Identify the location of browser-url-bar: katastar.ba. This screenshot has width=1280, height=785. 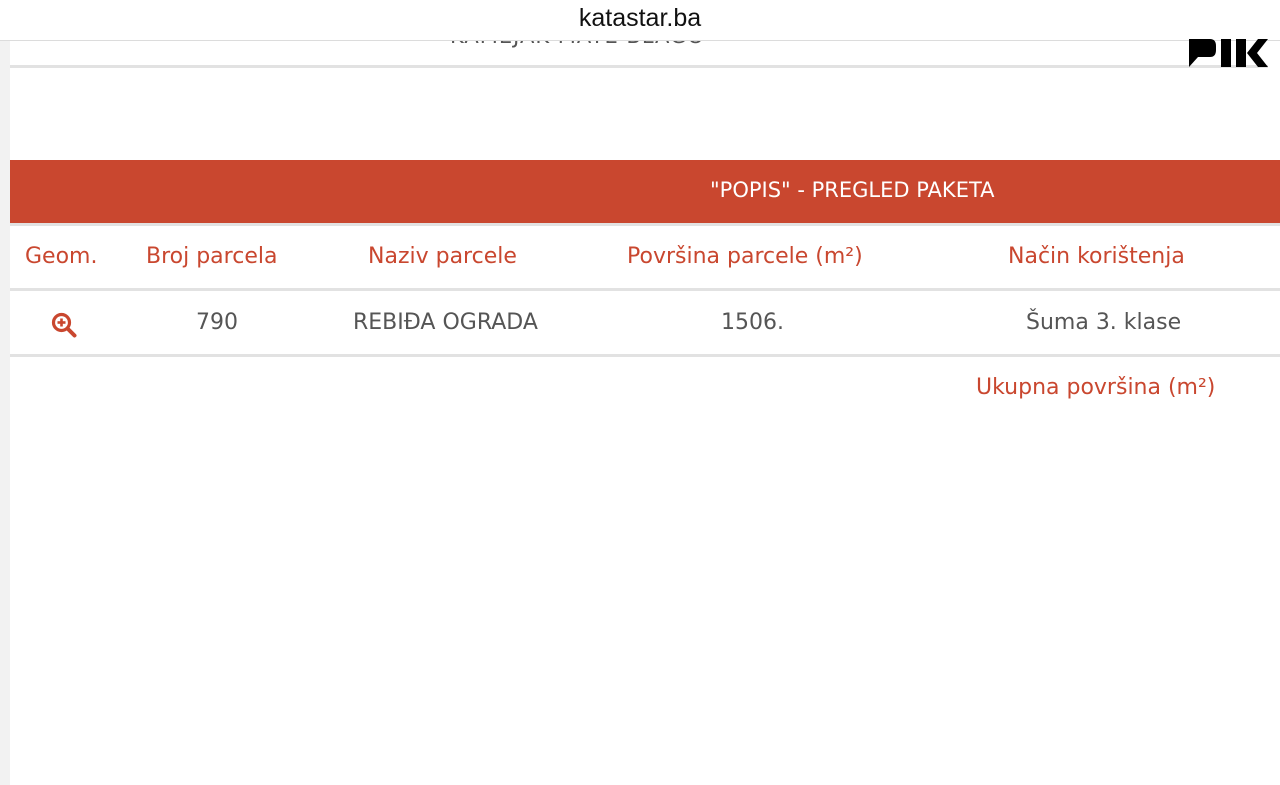
(640, 20).